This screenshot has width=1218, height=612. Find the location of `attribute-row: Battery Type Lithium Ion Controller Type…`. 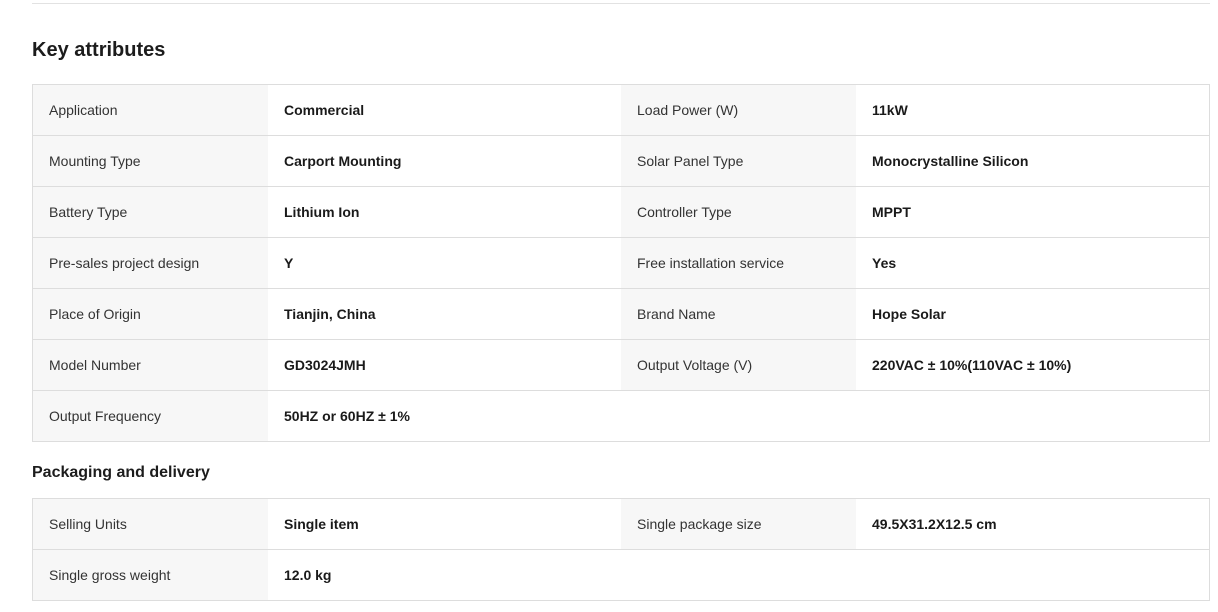

attribute-row: Battery Type Lithium Ion Controller Type… is located at coordinates (621, 212).